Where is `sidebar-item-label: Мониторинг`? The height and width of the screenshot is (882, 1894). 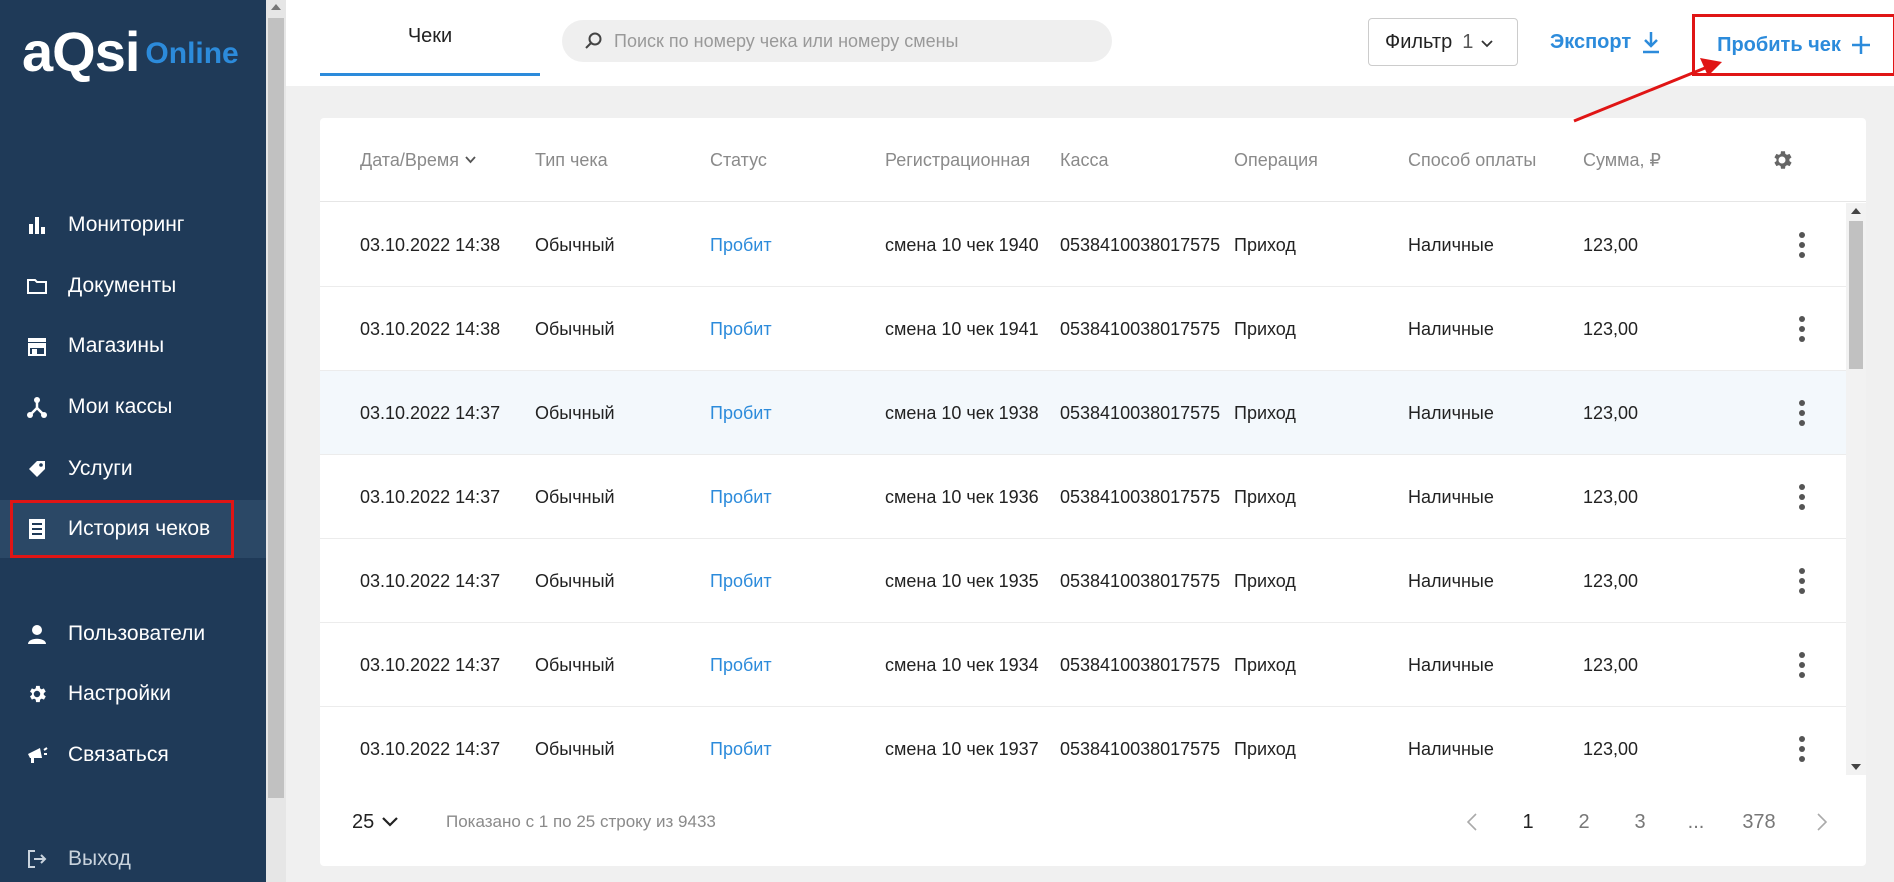
sidebar-item-label: Мониторинг is located at coordinates (126, 224).